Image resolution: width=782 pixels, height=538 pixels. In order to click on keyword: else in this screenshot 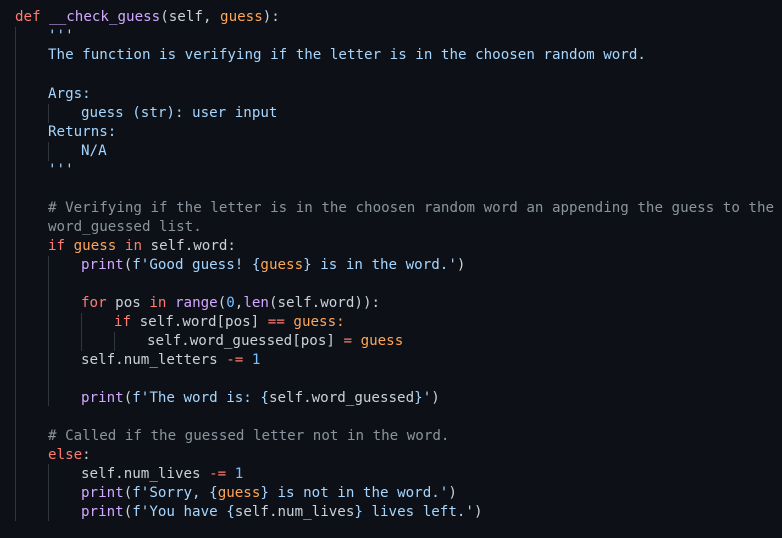, I will do `click(65, 455)`.